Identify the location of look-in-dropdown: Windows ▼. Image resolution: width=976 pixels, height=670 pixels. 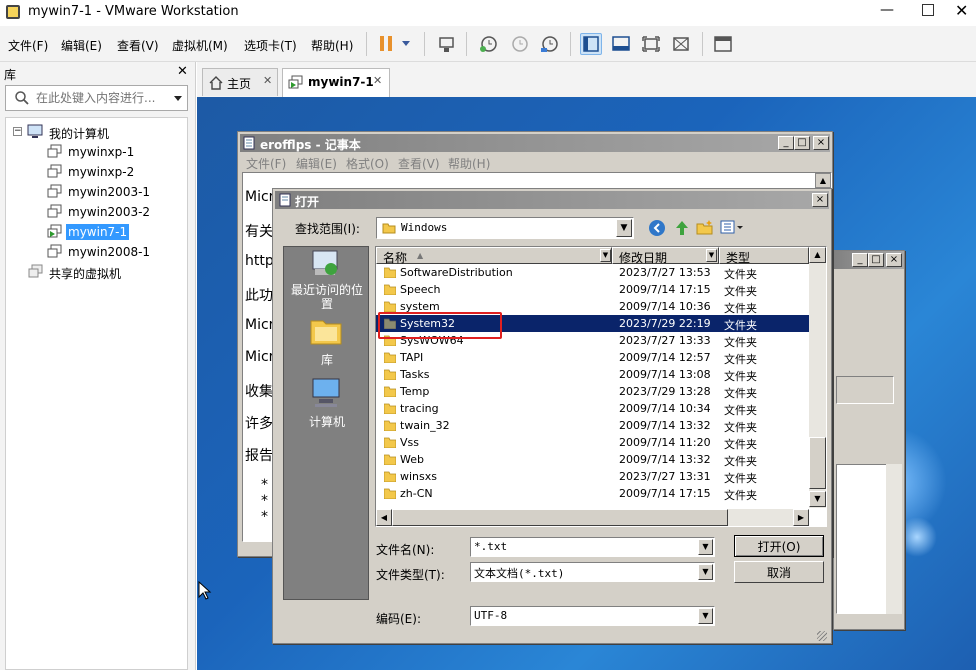
(505, 228).